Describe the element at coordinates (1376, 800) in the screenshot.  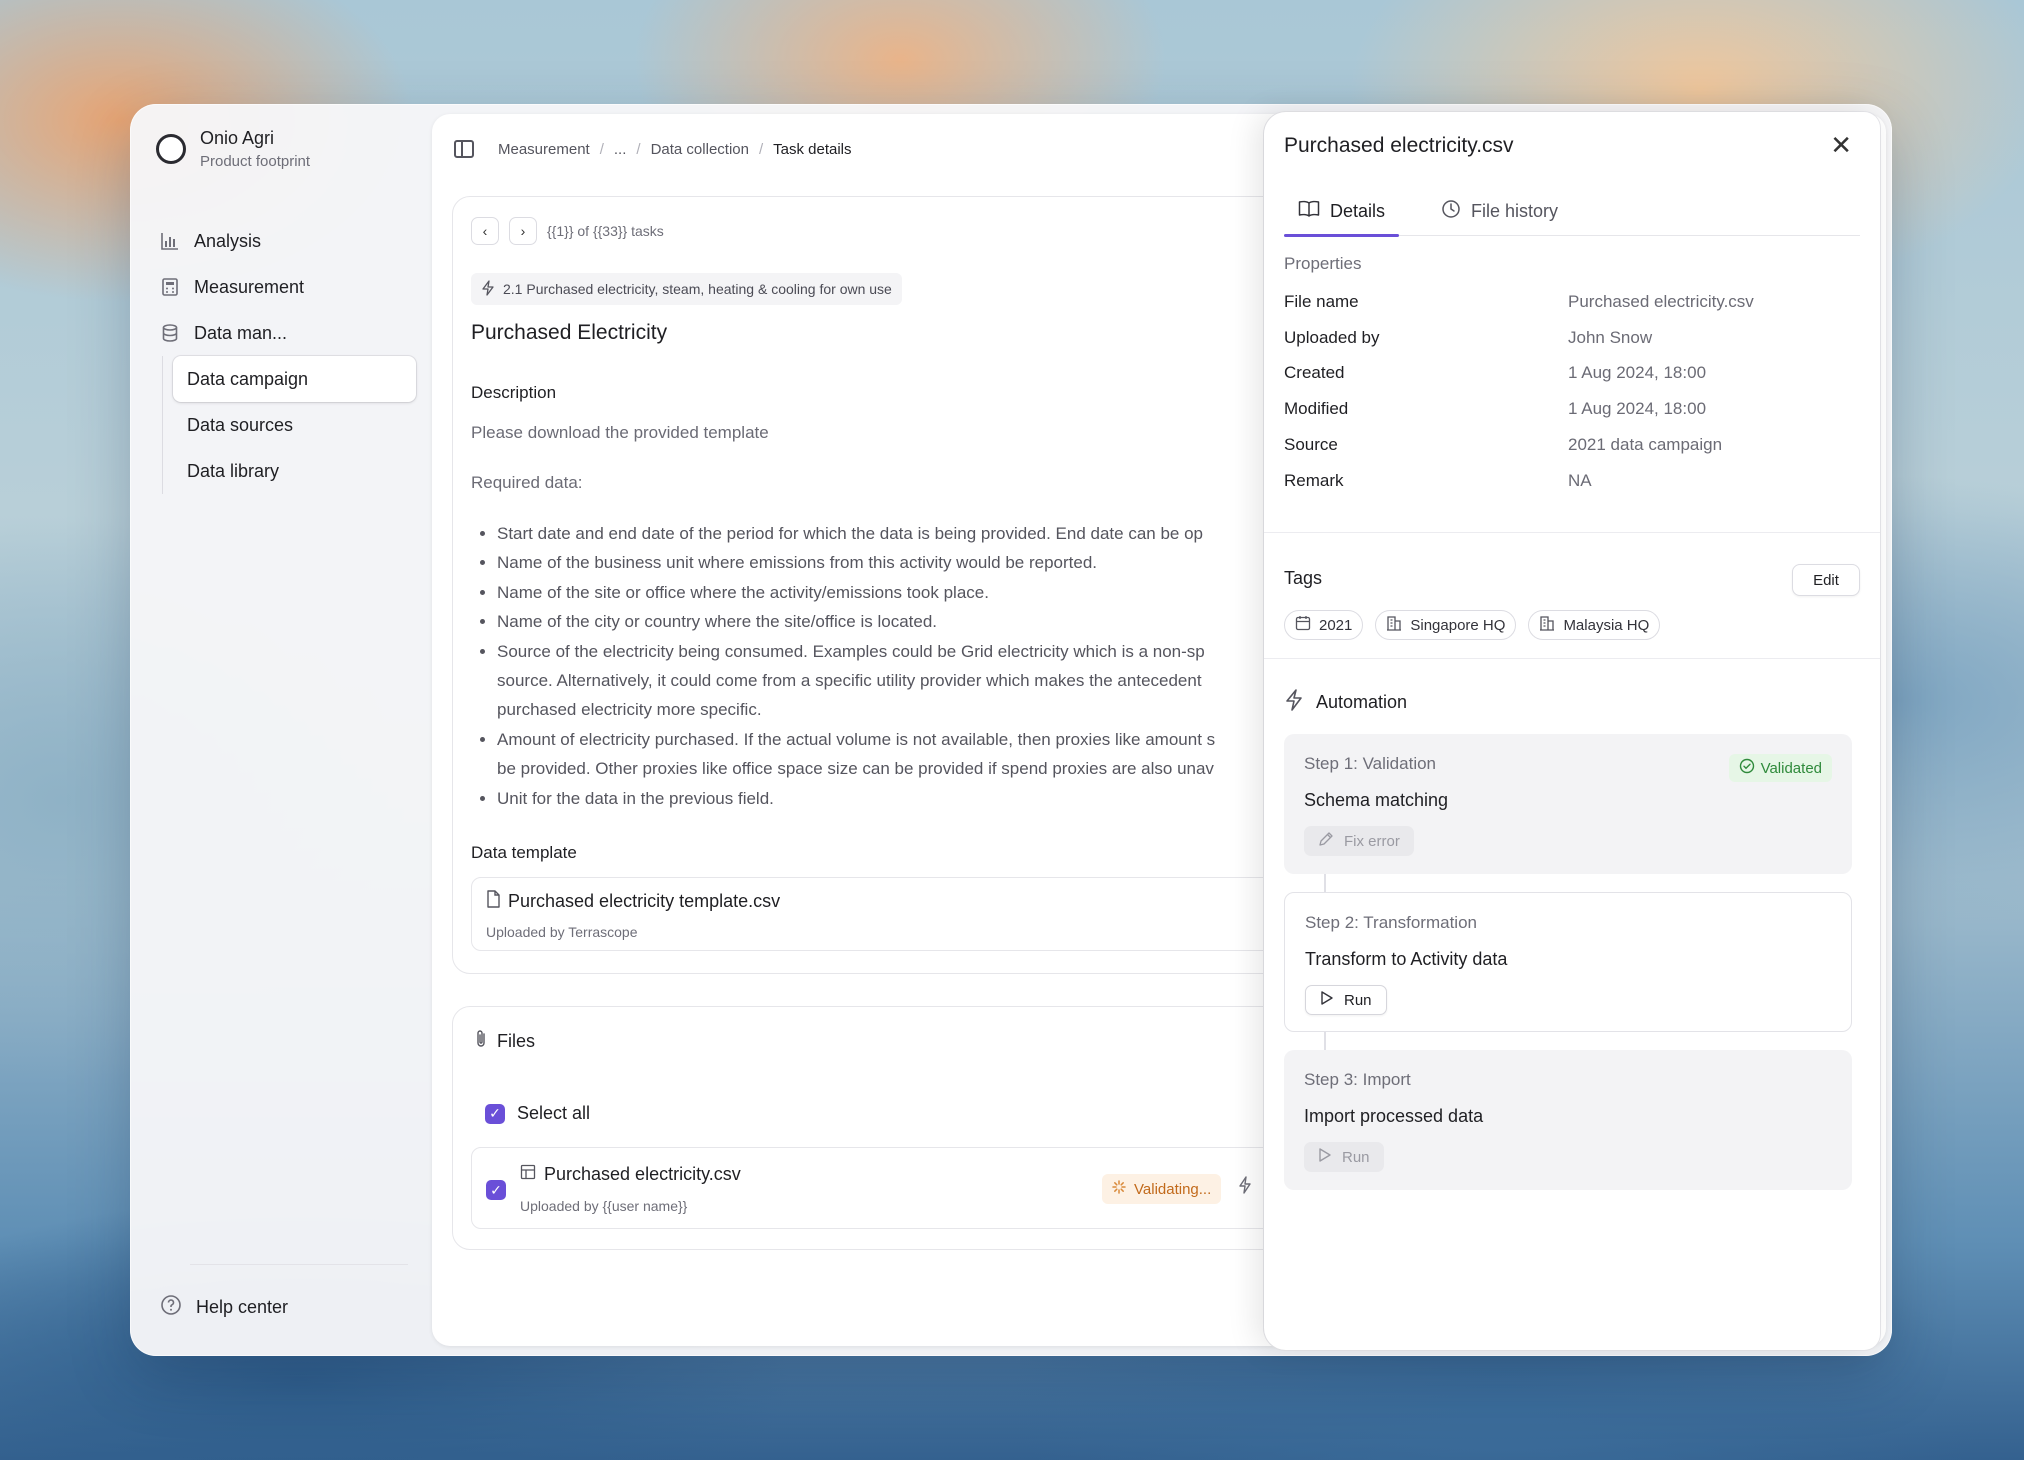
I see `step-name: Schema matching` at that location.